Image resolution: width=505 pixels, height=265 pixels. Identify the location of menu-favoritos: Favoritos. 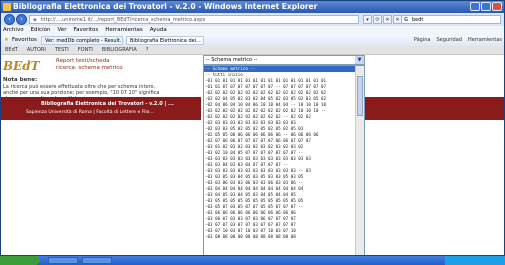
(85, 30).